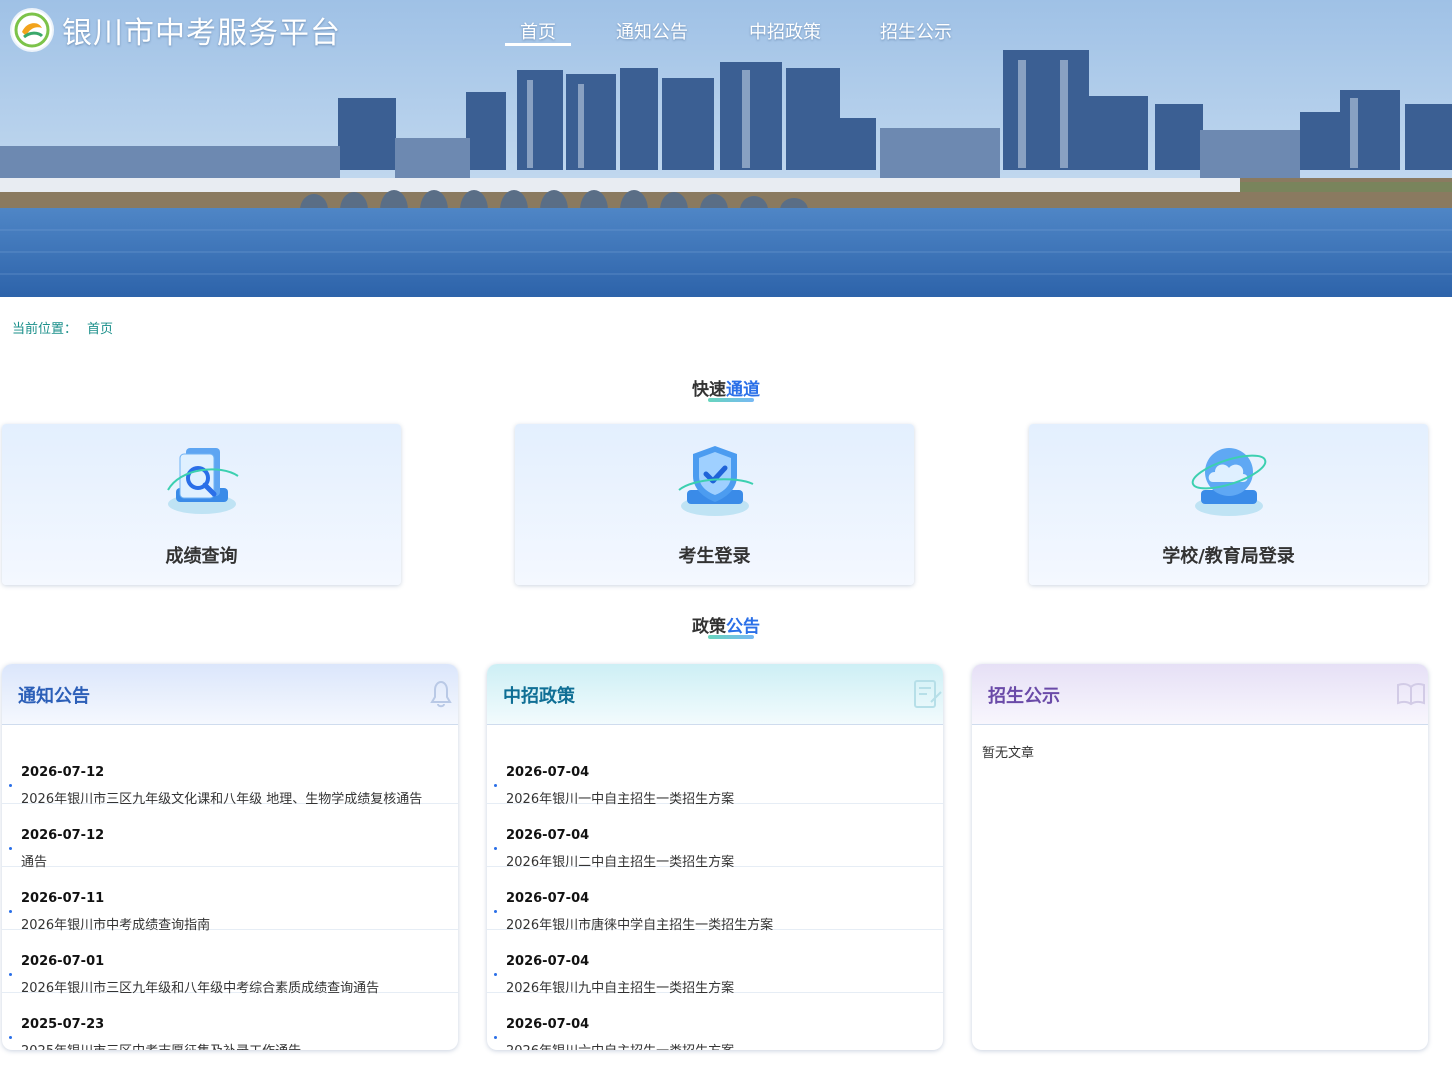 The width and height of the screenshot is (1452, 1074). I want to click on list-item: 2026-07-12 通告, so click(230, 837).